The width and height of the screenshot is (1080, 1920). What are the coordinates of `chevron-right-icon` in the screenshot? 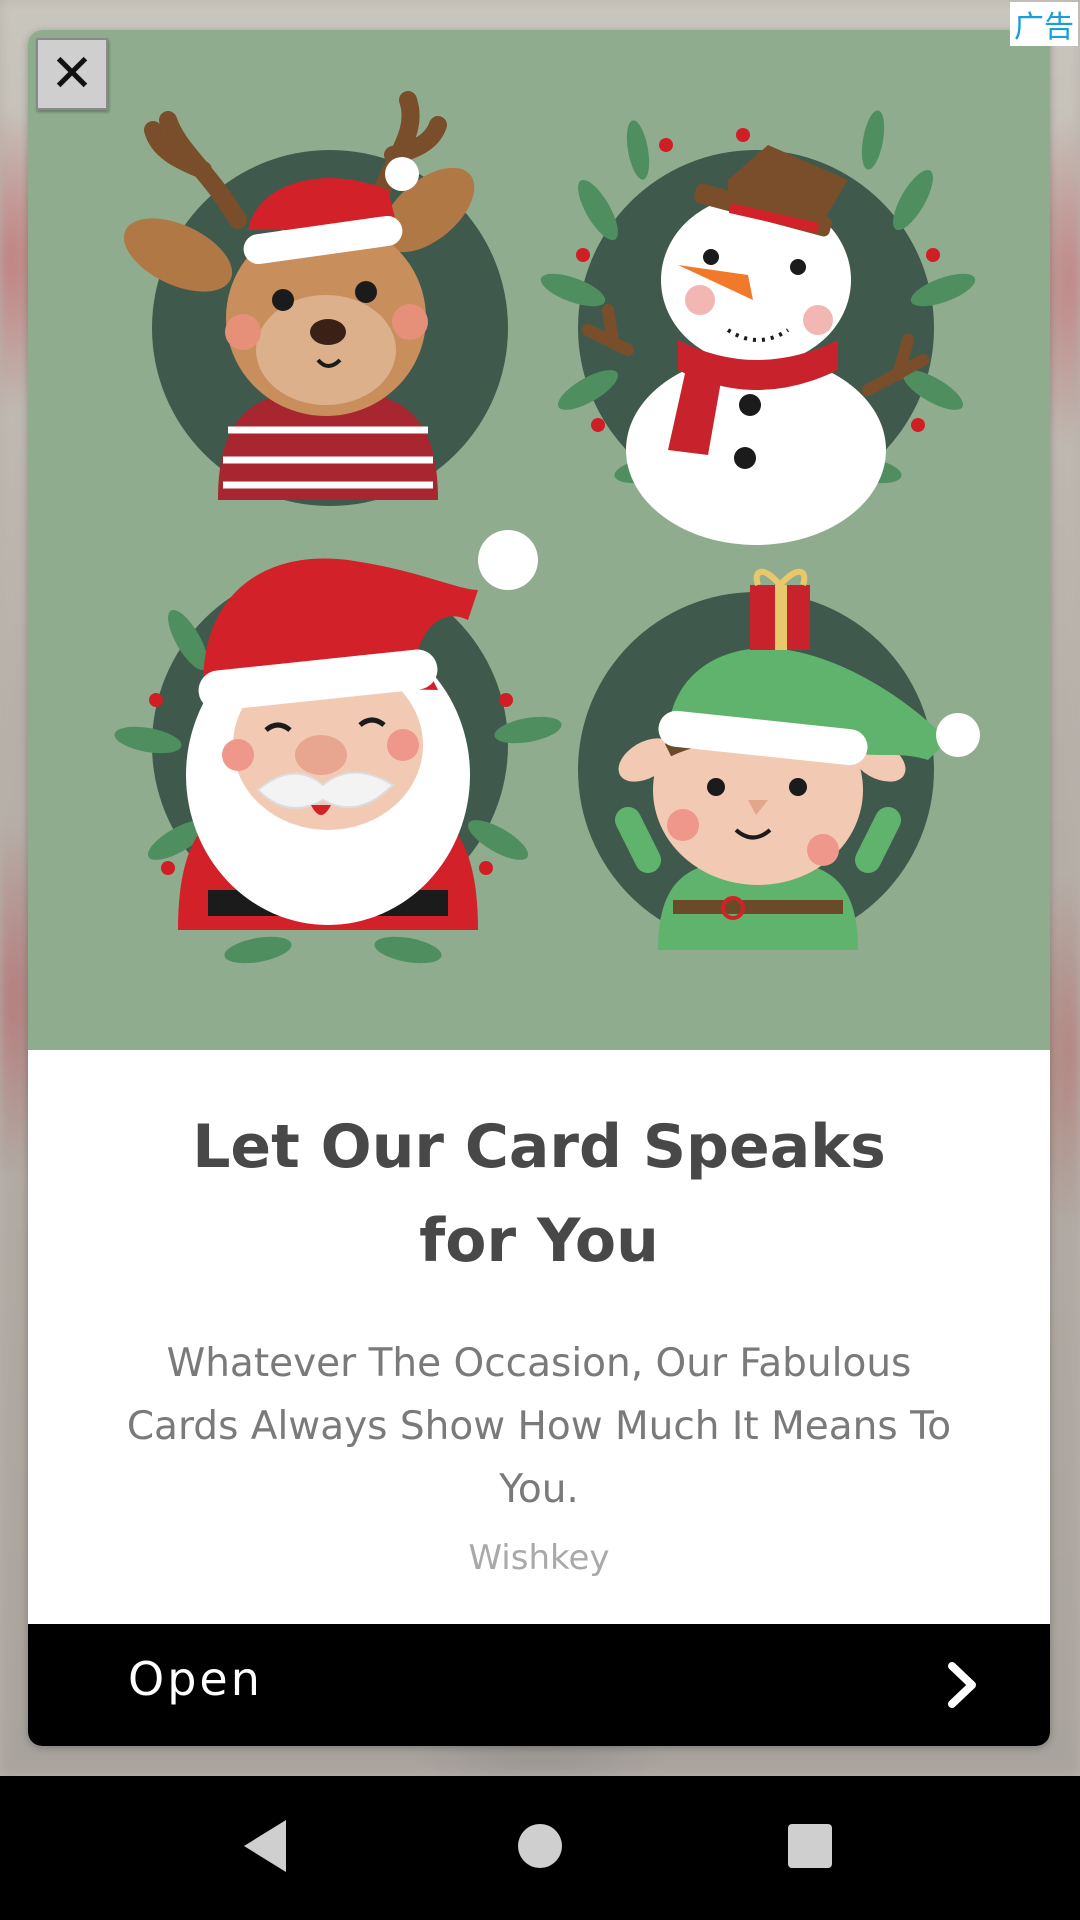 It's located at (962, 1685).